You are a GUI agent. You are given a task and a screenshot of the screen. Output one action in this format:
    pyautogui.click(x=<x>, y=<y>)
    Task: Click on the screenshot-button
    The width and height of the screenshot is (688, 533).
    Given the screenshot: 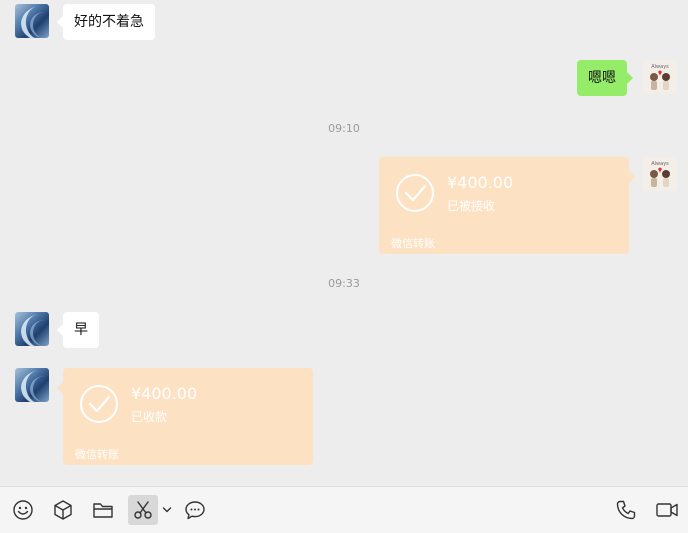 What is the action you would take?
    pyautogui.click(x=143, y=510)
    